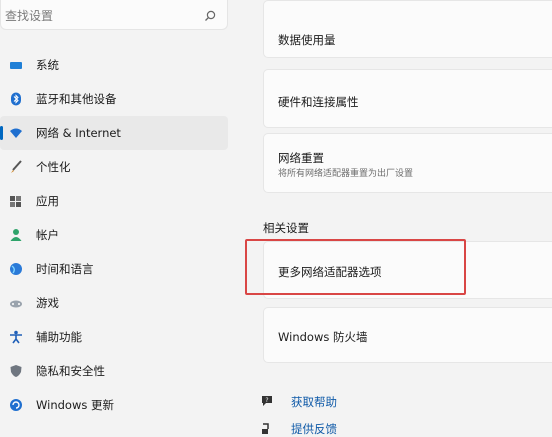 This screenshot has height=437, width=552. I want to click on sidebar-item-label: 游戏, so click(47, 303).